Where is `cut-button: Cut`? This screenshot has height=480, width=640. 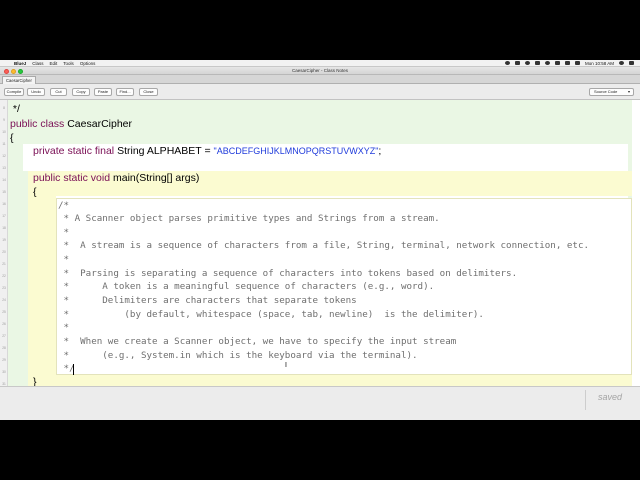 cut-button: Cut is located at coordinates (58, 92).